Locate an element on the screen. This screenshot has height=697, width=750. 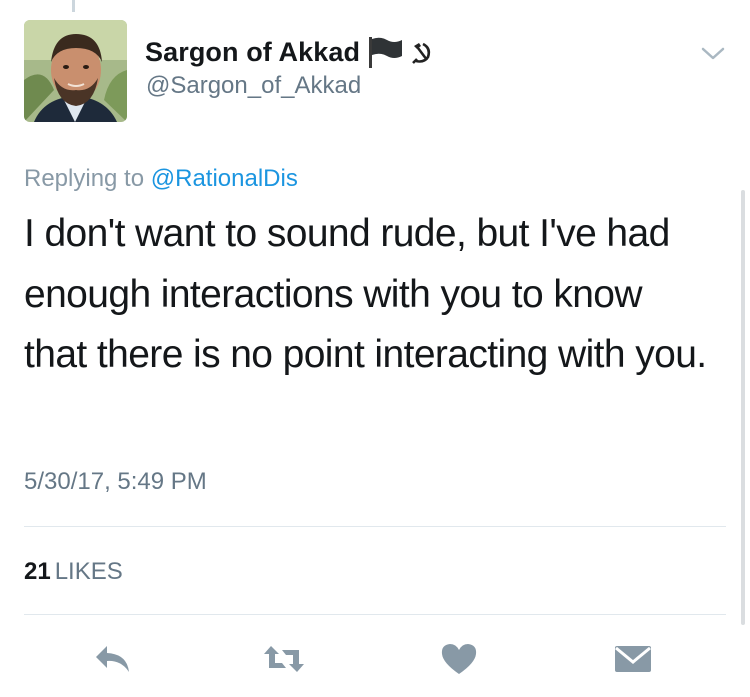
likes-number: 21 is located at coordinates (37, 571).